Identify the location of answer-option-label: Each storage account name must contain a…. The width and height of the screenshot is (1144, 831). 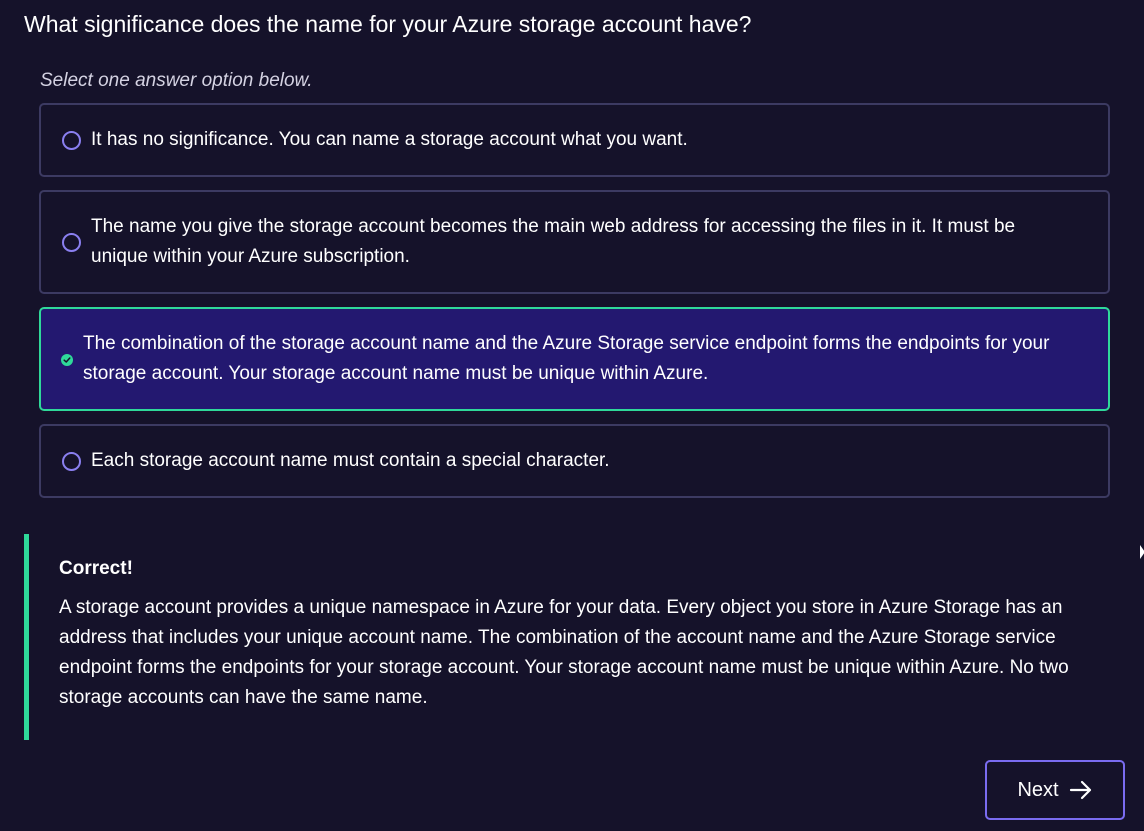
(350, 460).